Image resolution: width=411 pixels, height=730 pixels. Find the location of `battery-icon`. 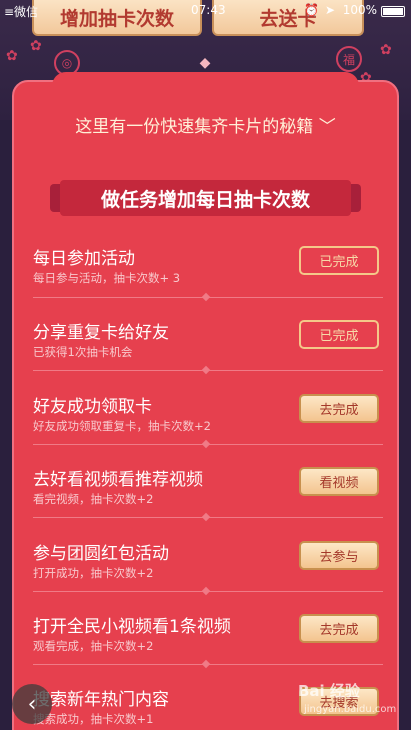

battery-icon is located at coordinates (393, 11).